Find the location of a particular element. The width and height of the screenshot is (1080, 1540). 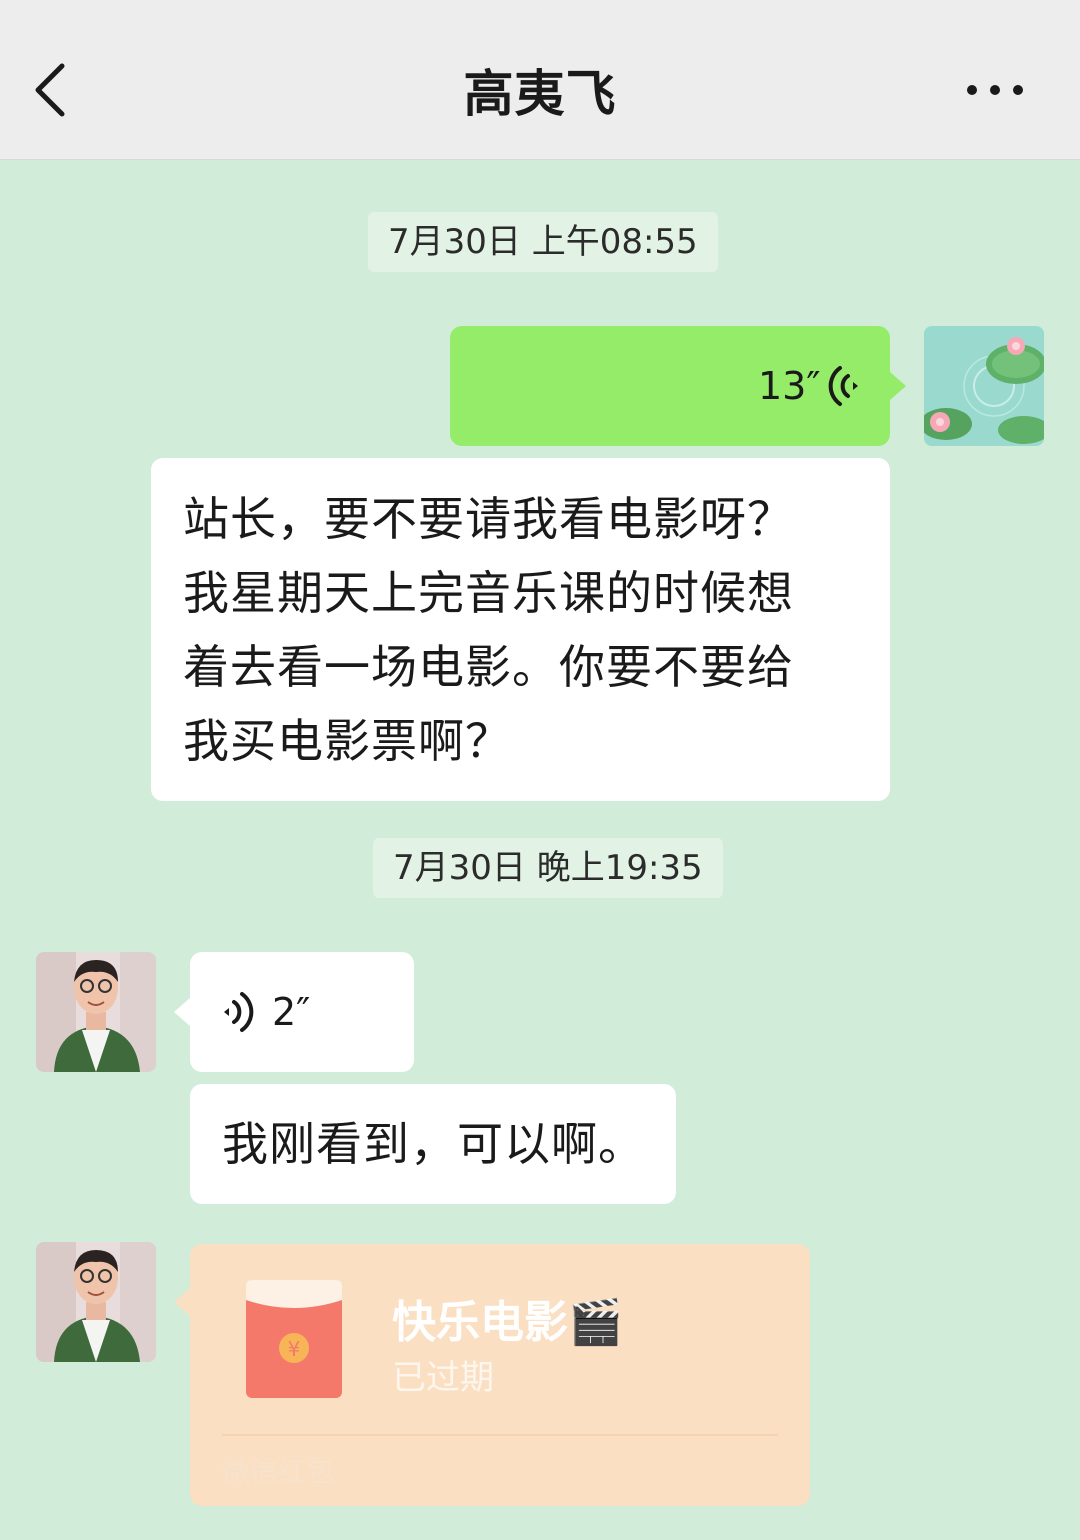

red-packet-card: ¥ 快乐电影🎬 已过期 微信红包 is located at coordinates (500, 1375).